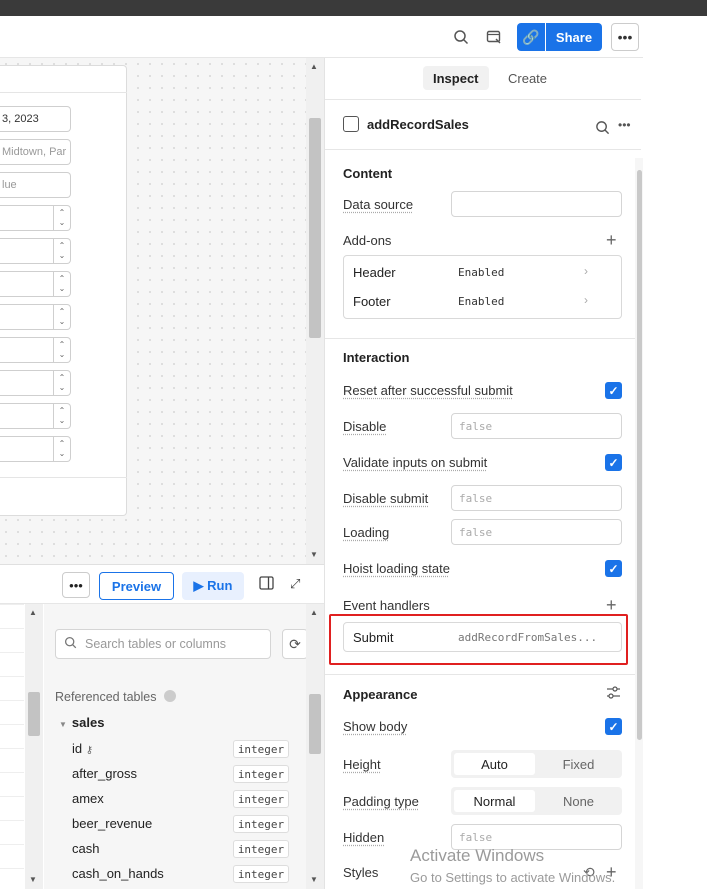 The width and height of the screenshot is (707, 889). I want to click on disable-input: false, so click(536, 426).